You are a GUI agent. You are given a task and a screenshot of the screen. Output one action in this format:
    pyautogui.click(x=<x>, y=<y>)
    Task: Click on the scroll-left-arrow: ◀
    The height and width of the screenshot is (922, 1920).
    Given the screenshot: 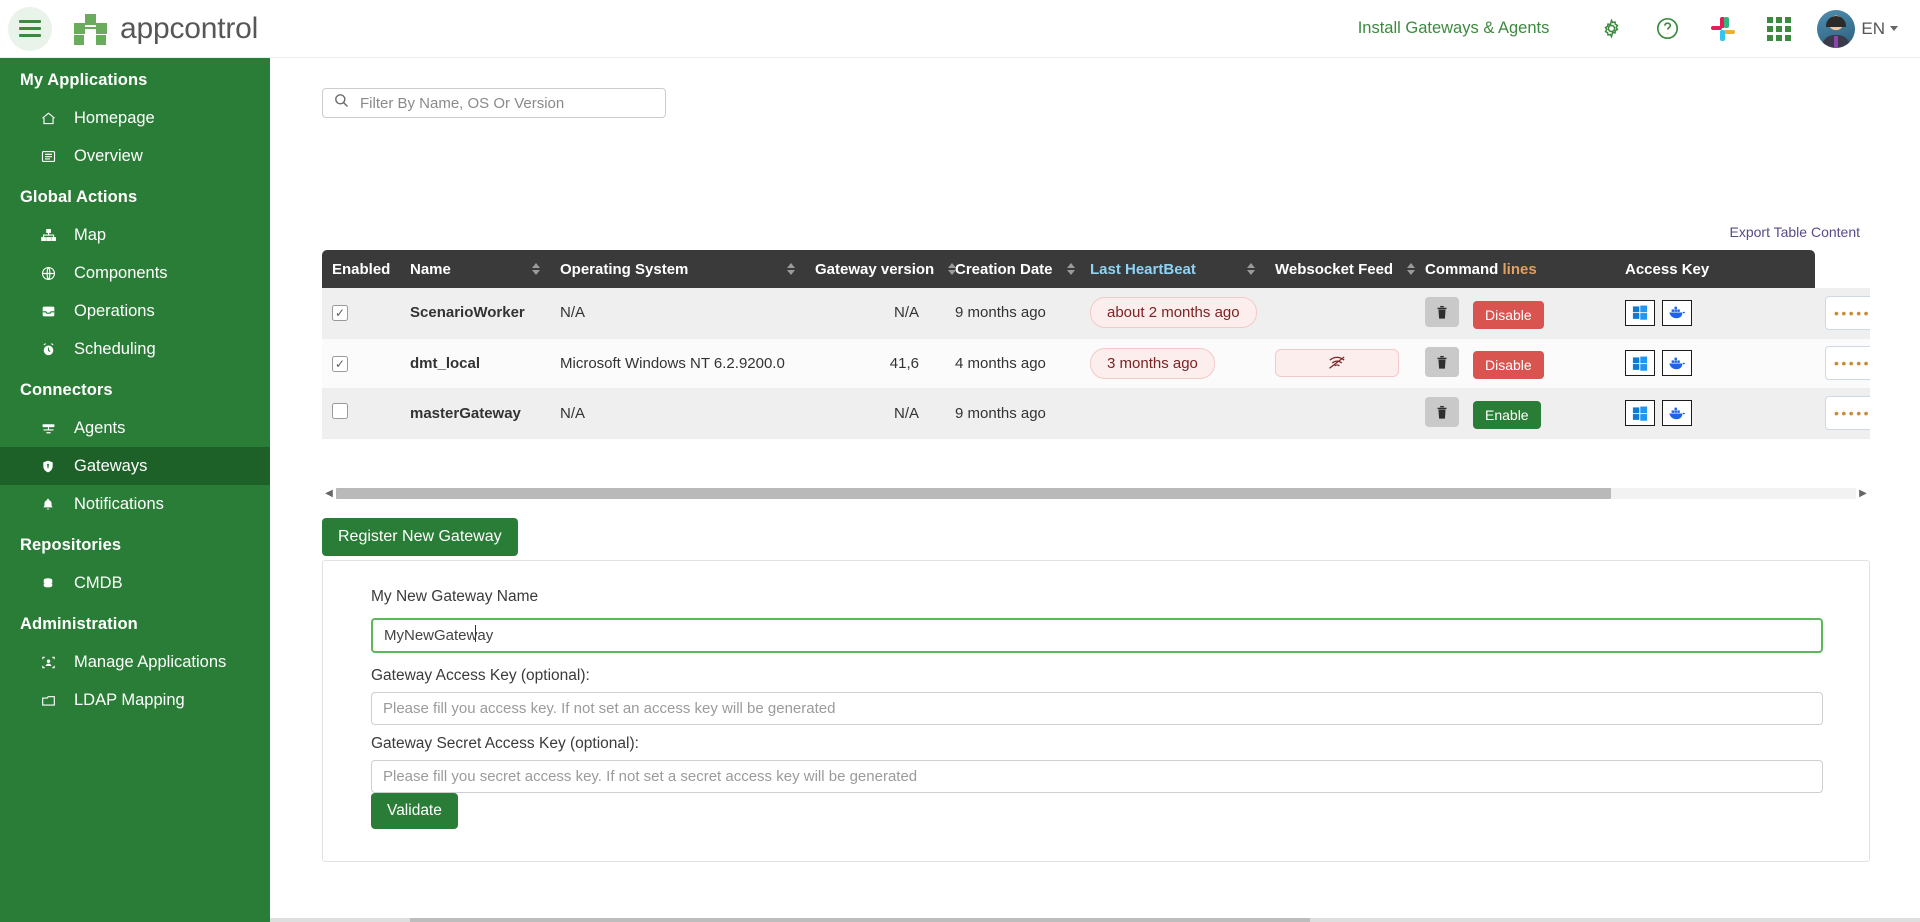 What is the action you would take?
    pyautogui.click(x=329, y=493)
    